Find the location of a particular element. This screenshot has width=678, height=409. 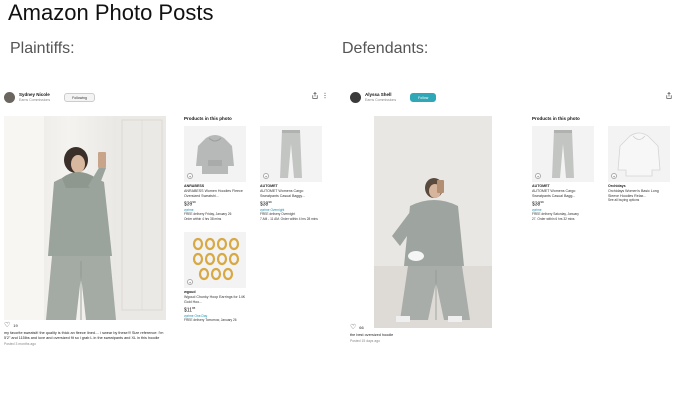

defendants-label: Defendants: is located at coordinates (385, 48).